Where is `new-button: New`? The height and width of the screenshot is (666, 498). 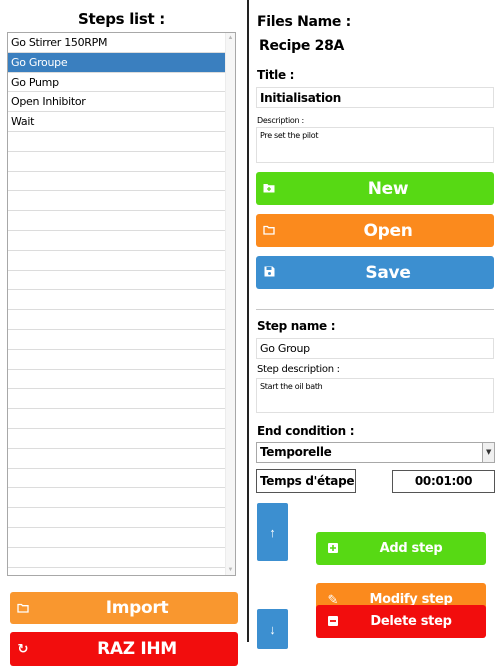
new-button: New is located at coordinates (375, 188).